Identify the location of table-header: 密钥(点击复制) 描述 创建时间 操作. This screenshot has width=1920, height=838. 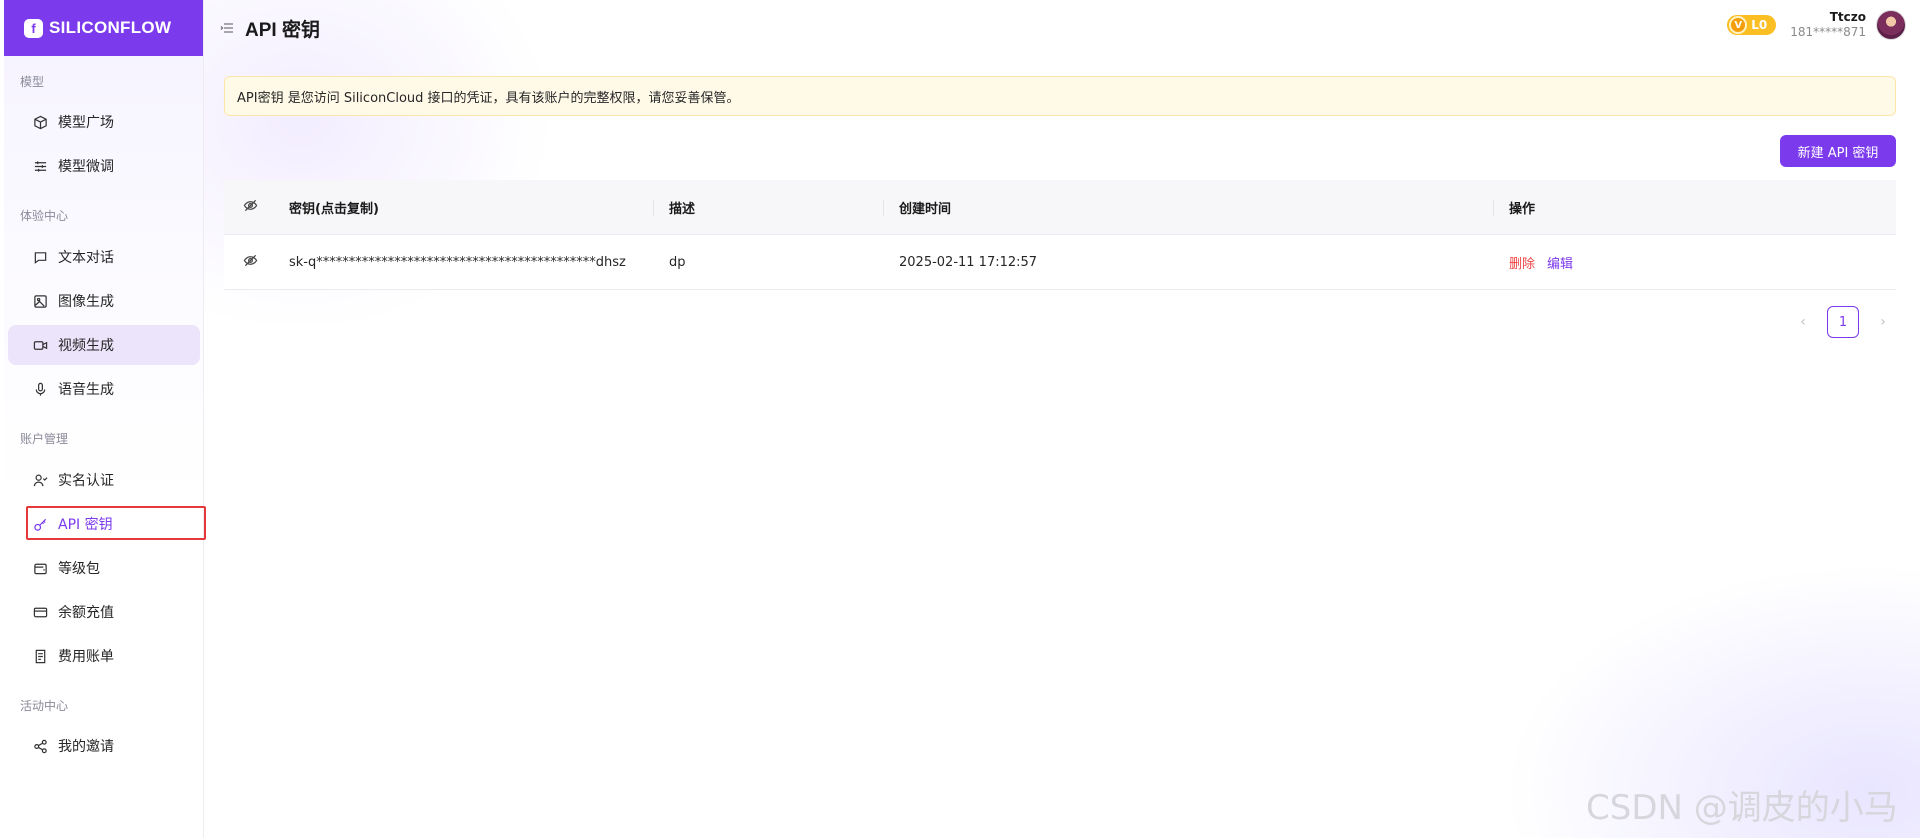
(1060, 207).